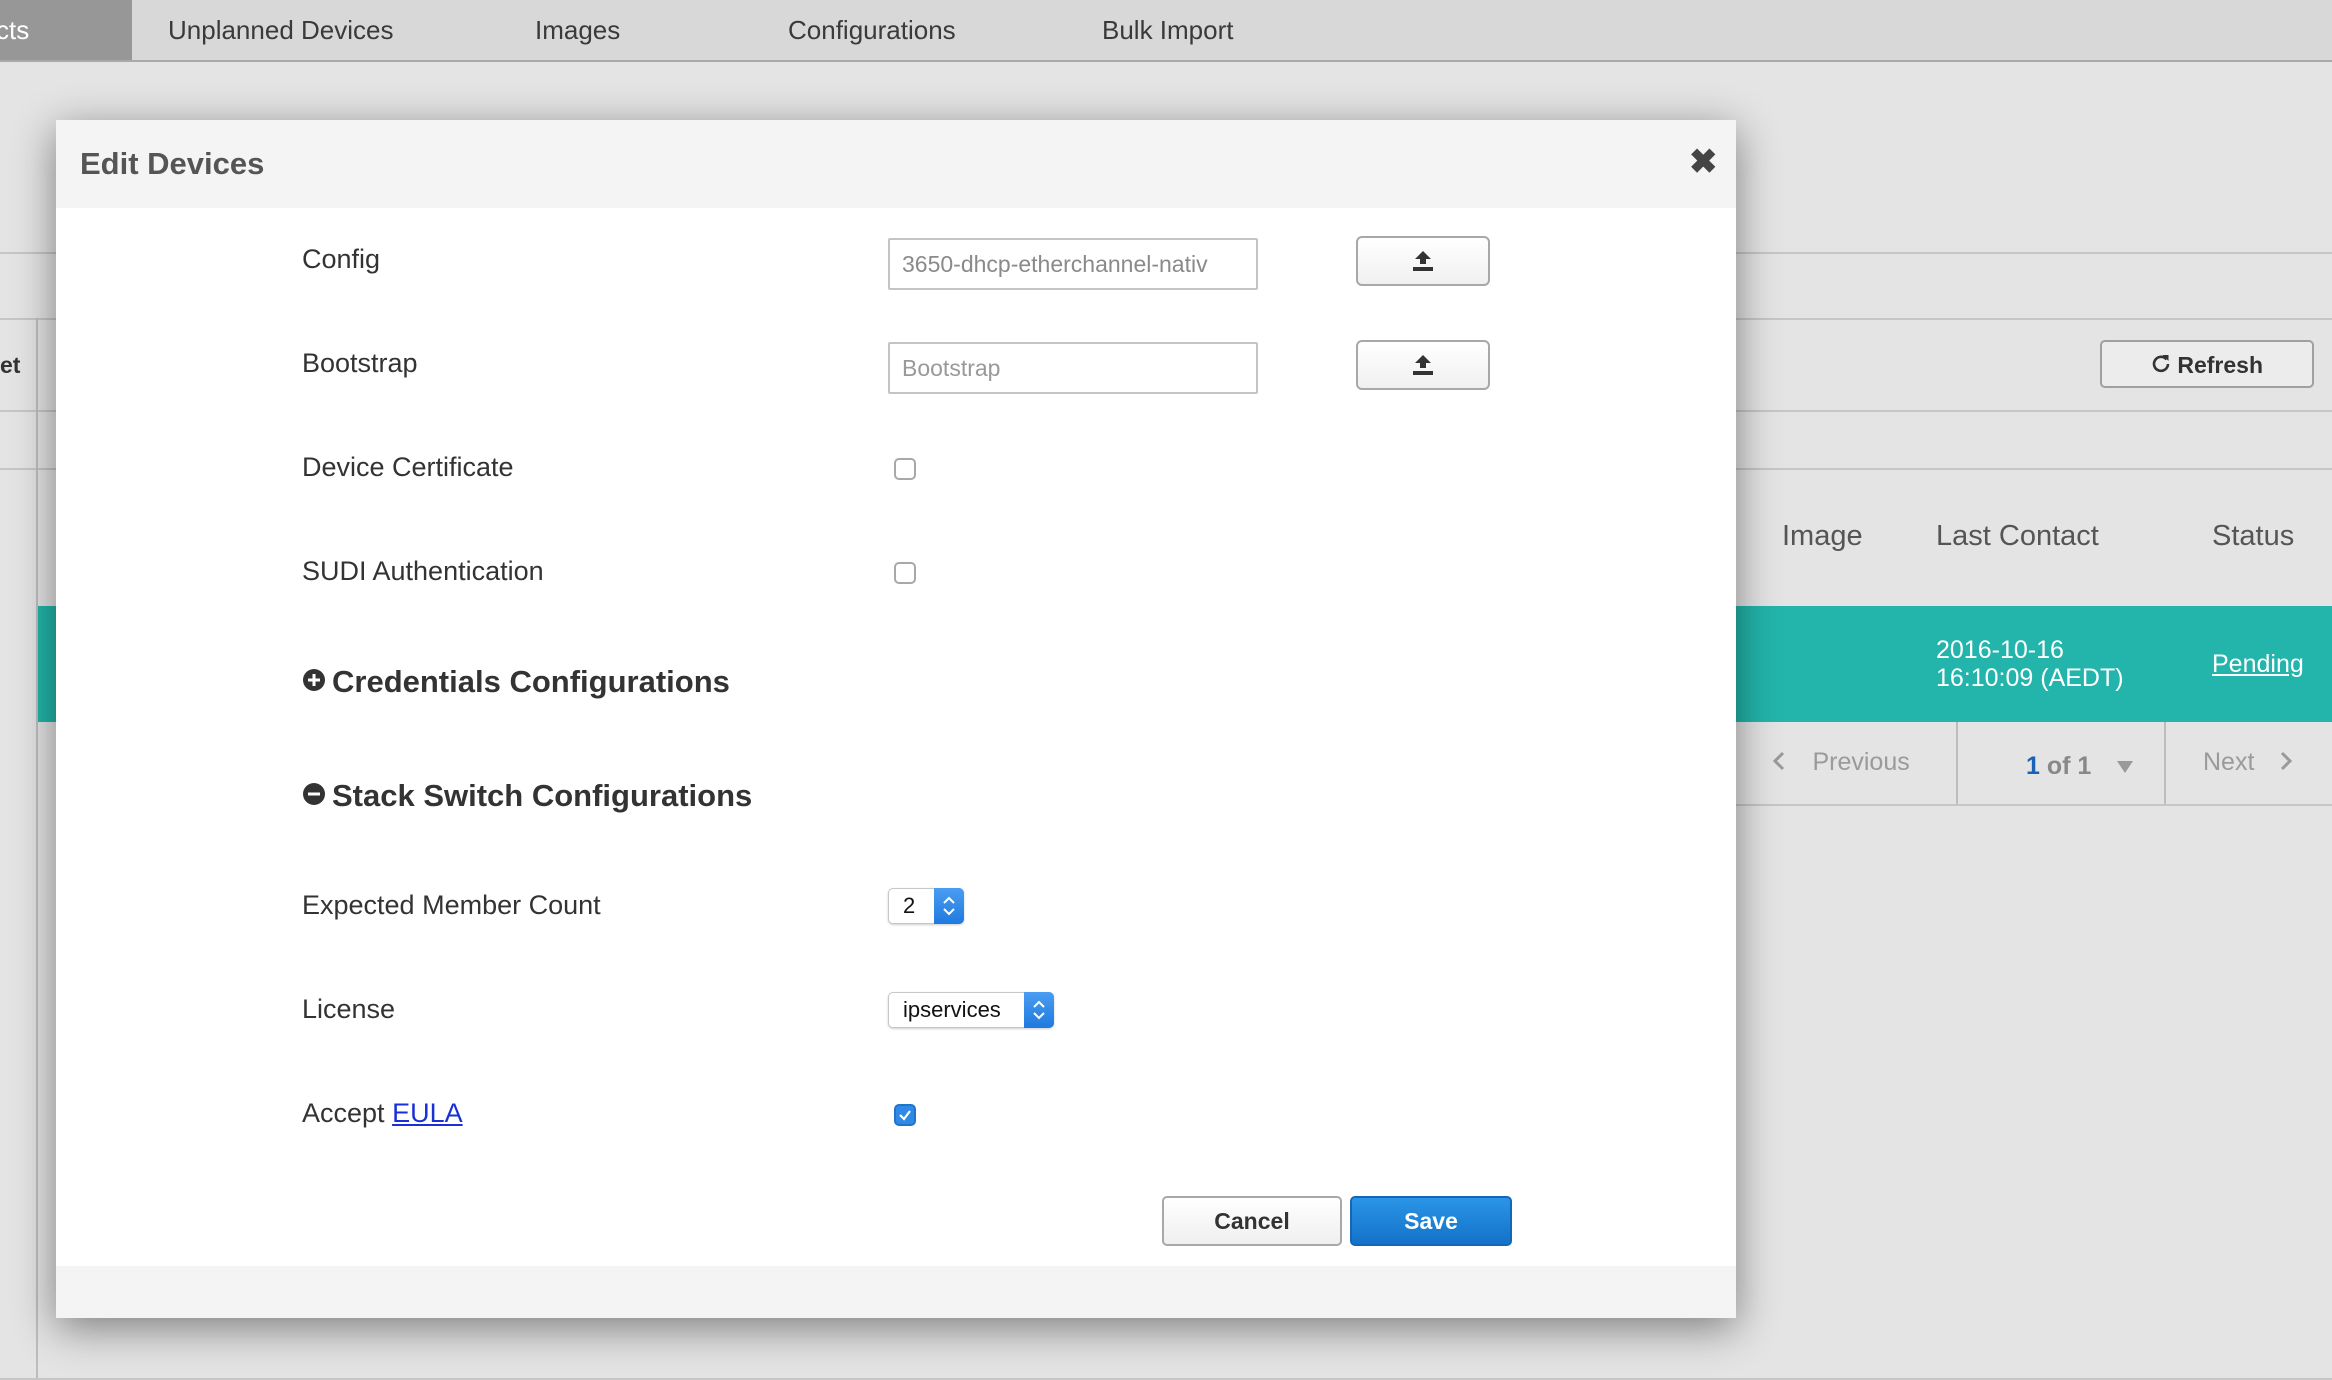 The image size is (2332, 1380). I want to click on credentials-section-toggle: Credentials Configurations, so click(516, 682).